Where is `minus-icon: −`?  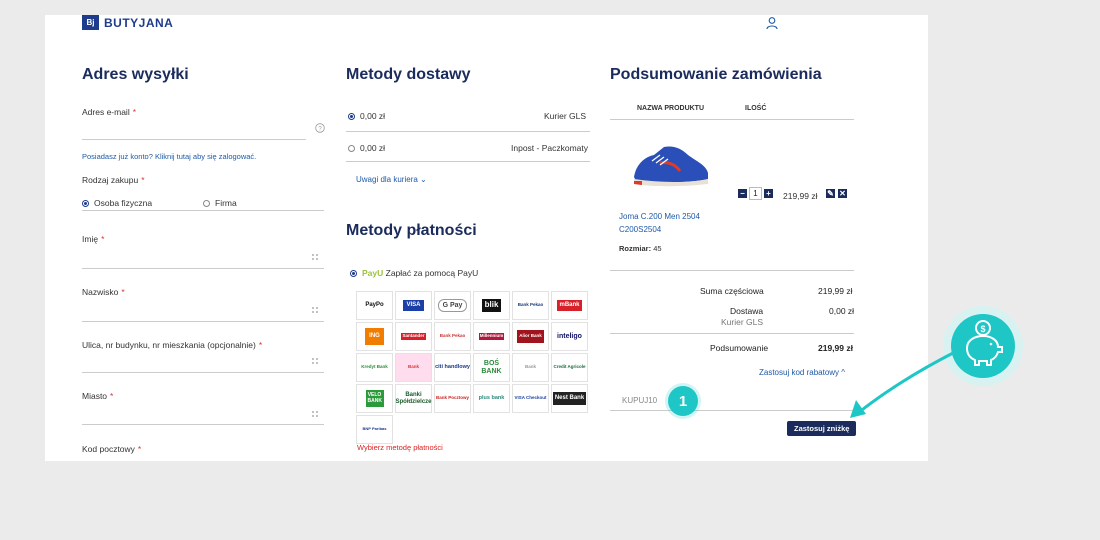 minus-icon: − is located at coordinates (742, 193).